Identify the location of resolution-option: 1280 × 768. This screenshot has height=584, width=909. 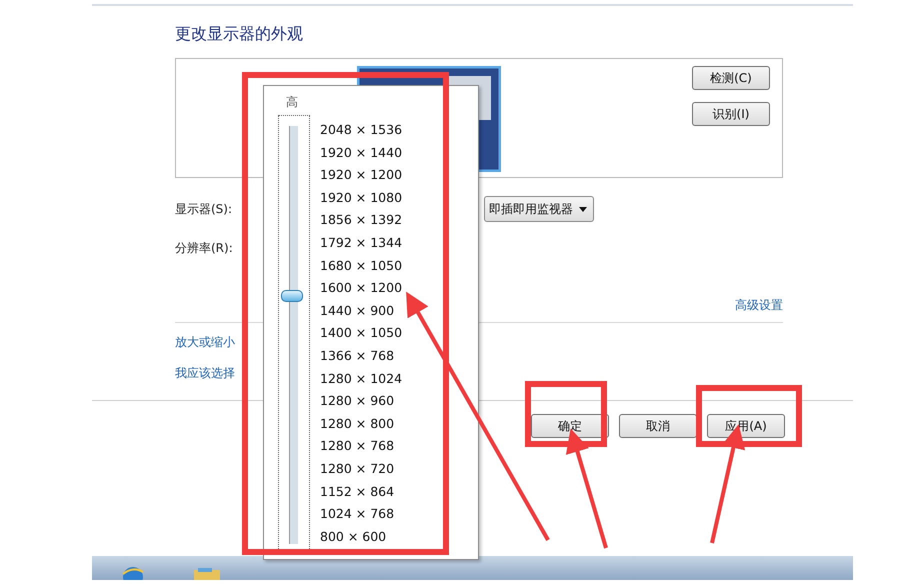
(361, 446).